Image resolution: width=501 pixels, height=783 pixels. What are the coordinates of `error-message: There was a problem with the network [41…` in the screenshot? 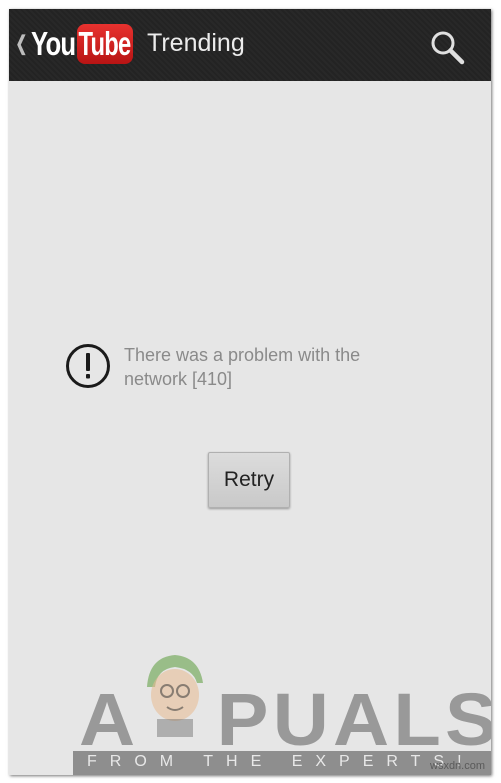 It's located at (242, 367).